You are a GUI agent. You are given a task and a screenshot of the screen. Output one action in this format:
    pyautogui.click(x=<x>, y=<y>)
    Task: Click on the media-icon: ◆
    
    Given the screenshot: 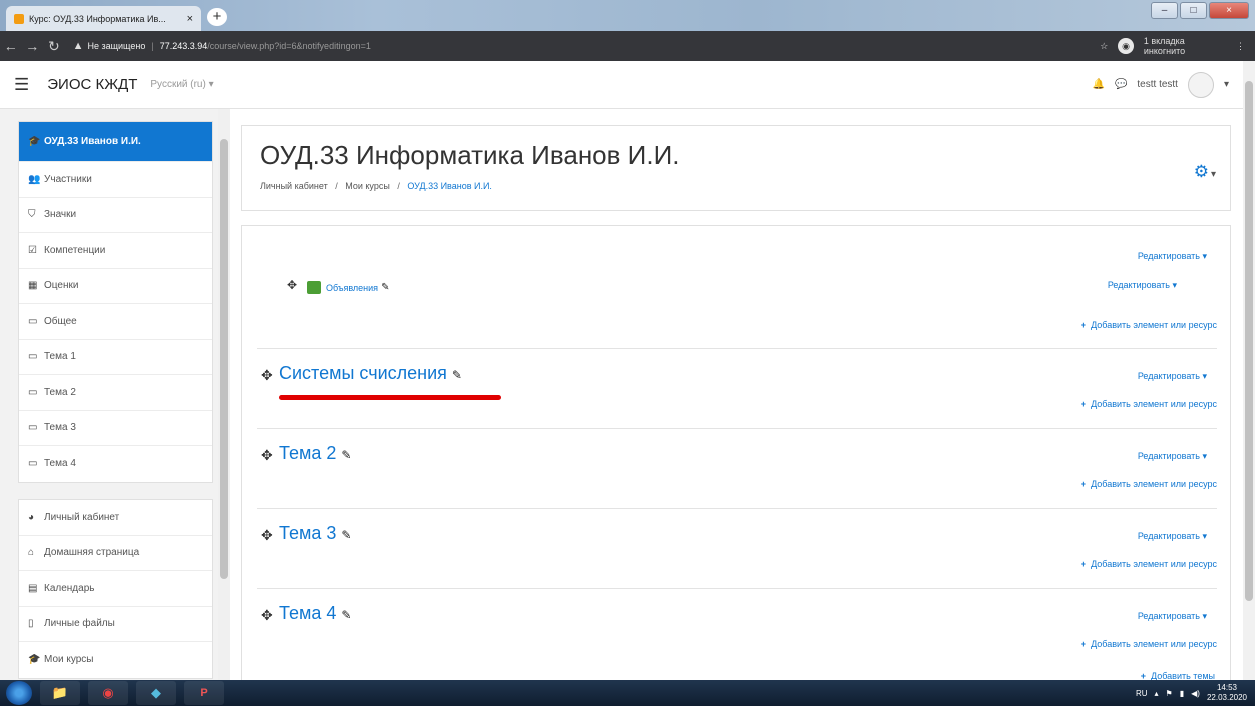 What is the action you would take?
    pyautogui.click(x=156, y=693)
    